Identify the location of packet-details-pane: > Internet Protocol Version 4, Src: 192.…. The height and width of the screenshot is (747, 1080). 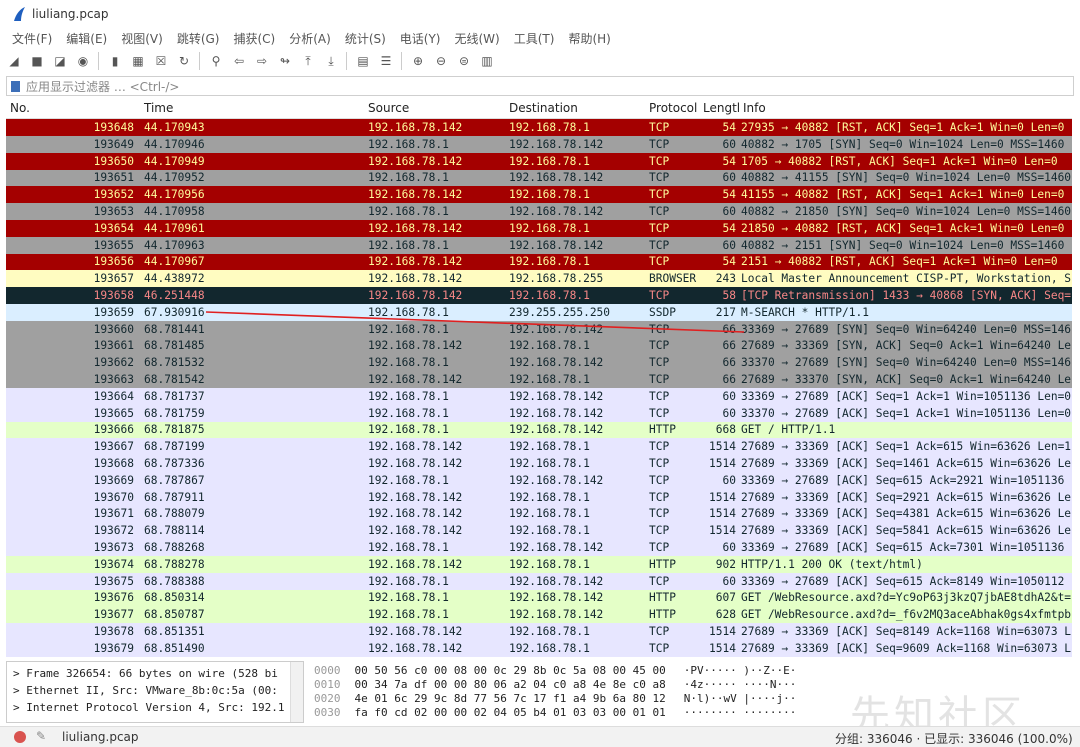
(155, 692).